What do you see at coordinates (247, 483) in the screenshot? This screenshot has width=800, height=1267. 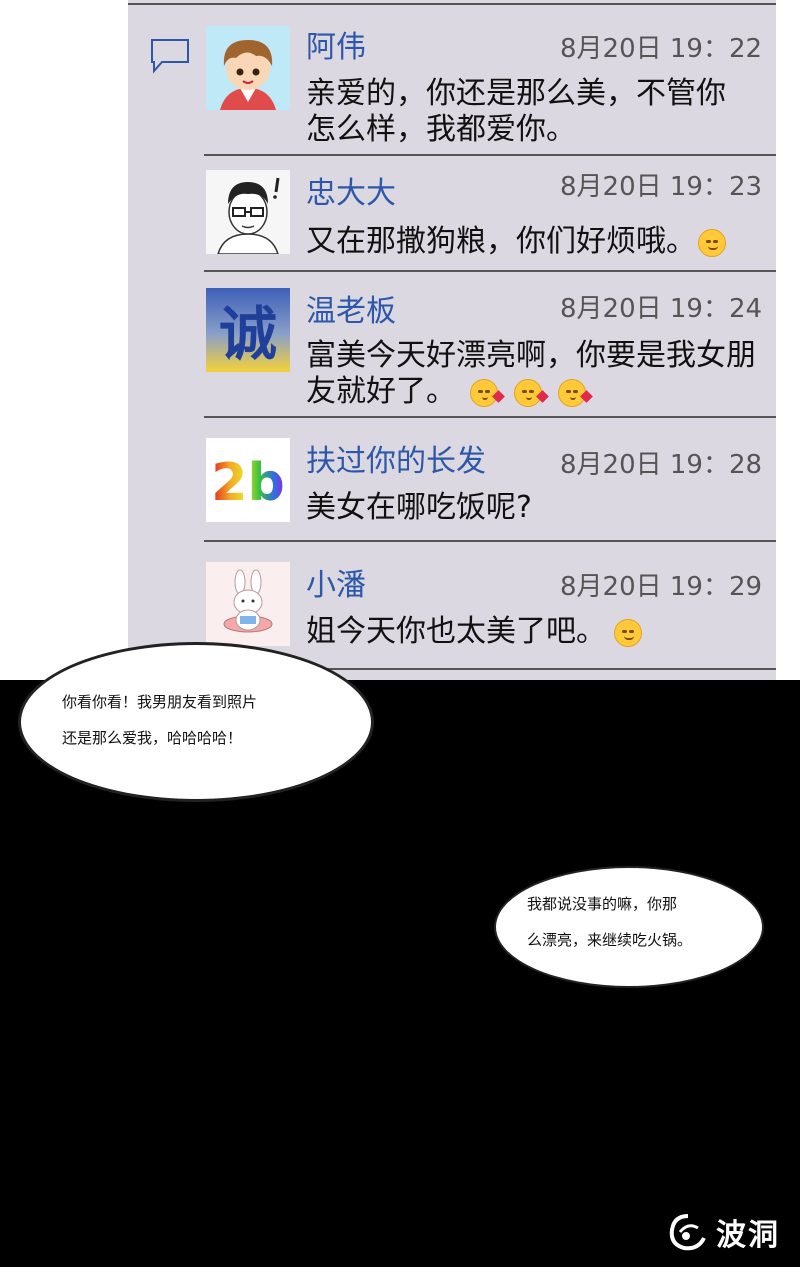 I see `svg-text: 2b` at bounding box center [247, 483].